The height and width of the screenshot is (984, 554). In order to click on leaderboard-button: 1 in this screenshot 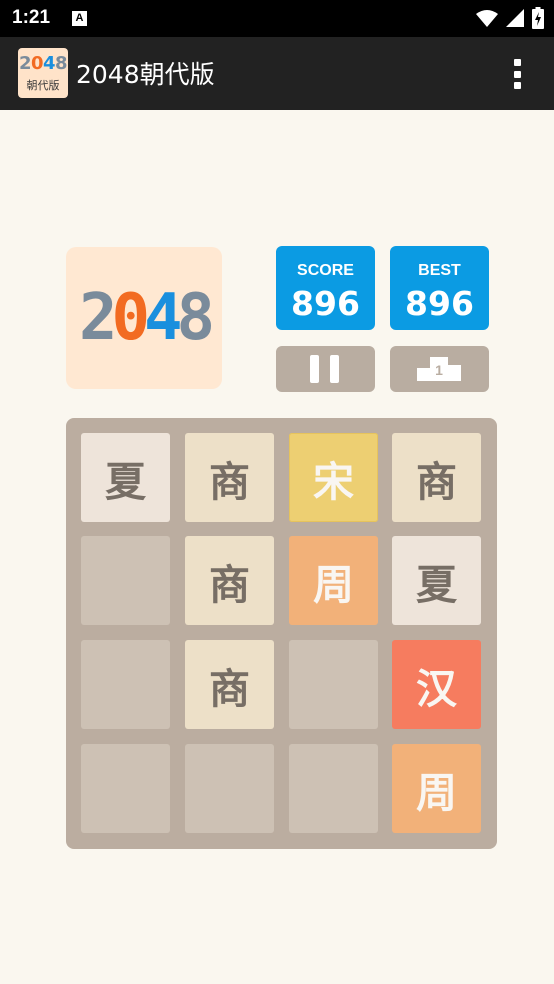, I will do `click(439, 369)`.